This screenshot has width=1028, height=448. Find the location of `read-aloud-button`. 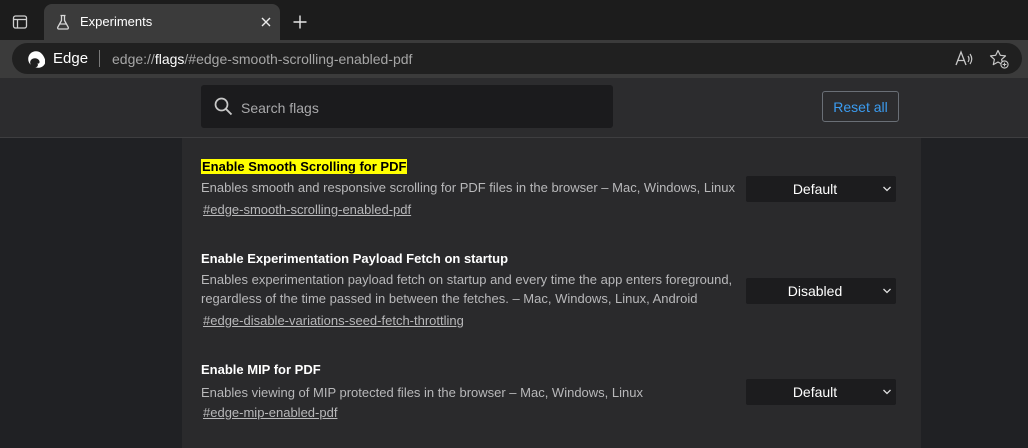

read-aloud-button is located at coordinates (964, 59).